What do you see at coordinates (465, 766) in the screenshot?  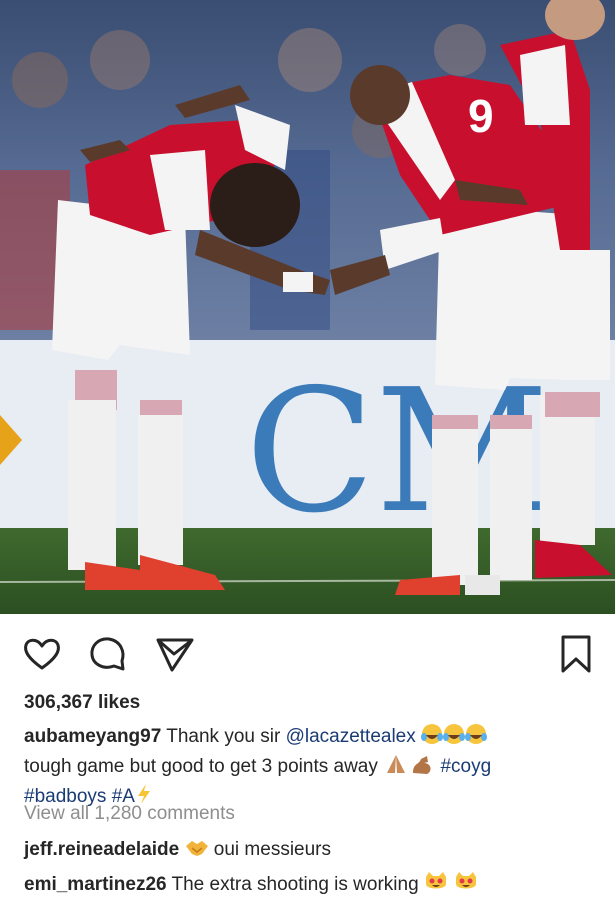 I see `hashtag-coyg: #coyg` at bounding box center [465, 766].